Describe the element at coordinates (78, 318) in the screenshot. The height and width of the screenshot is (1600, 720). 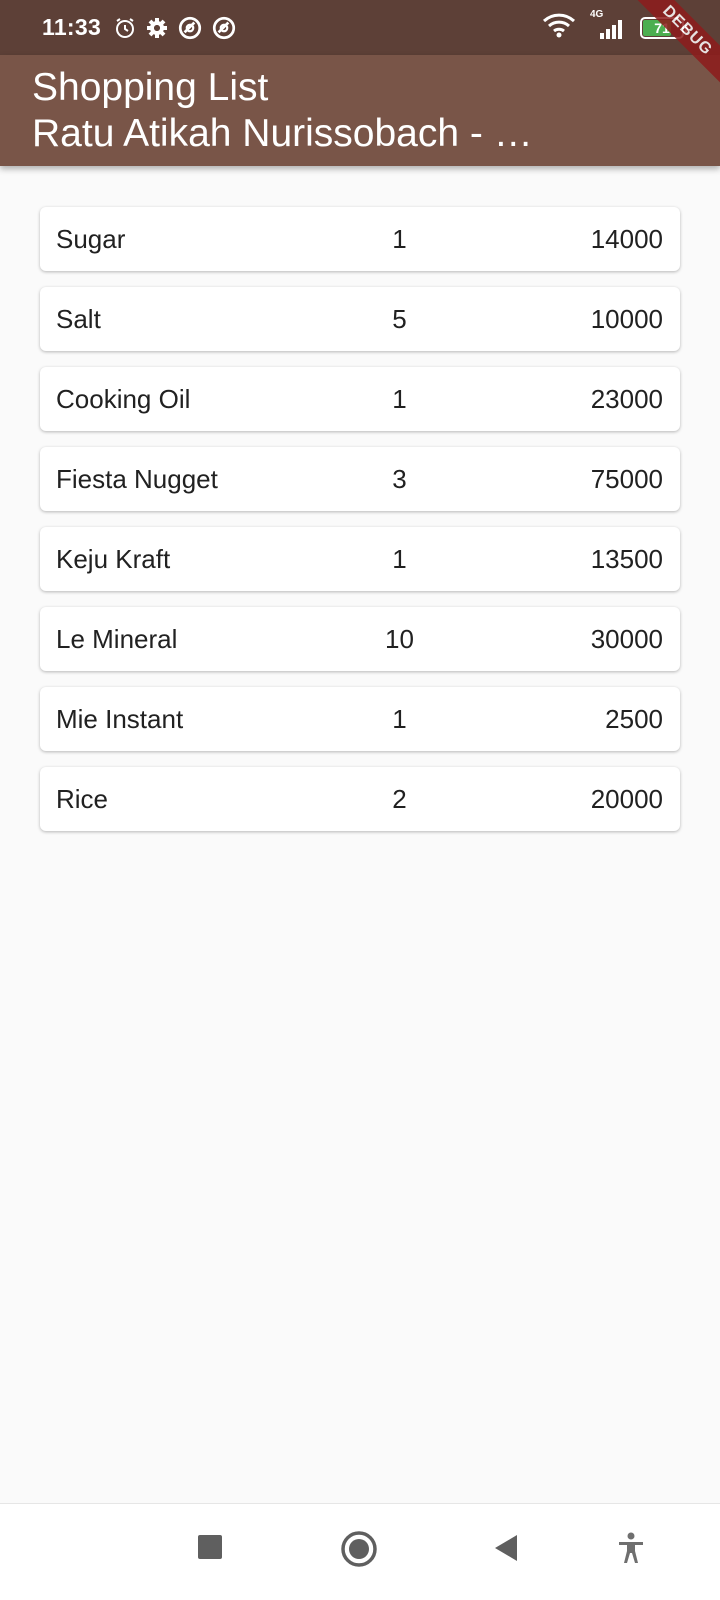
I see `item-name: Salt` at that location.